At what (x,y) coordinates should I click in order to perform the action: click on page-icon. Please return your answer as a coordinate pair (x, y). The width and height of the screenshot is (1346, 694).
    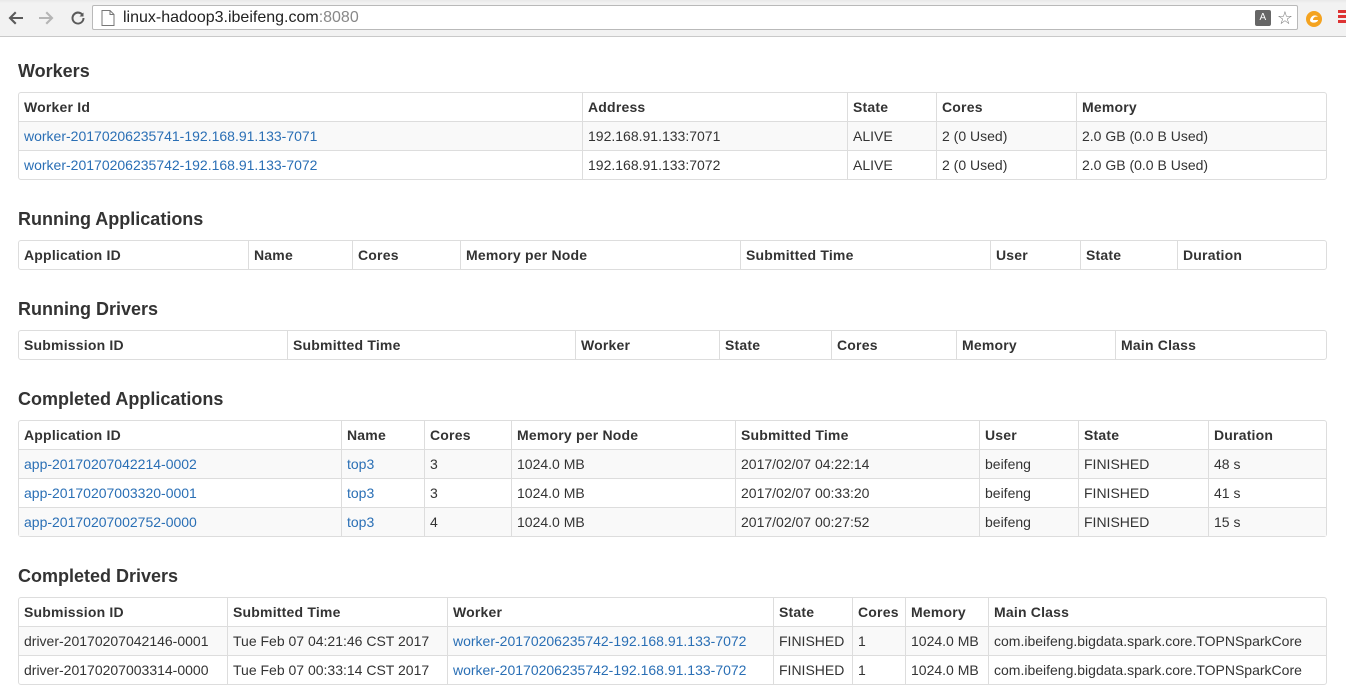
    Looking at the image, I should click on (108, 17).